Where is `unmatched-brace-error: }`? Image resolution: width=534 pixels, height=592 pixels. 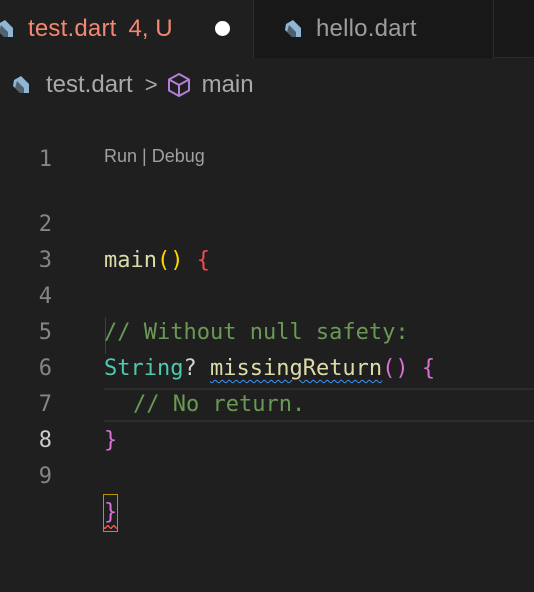
unmatched-brace-error: } is located at coordinates (110, 513).